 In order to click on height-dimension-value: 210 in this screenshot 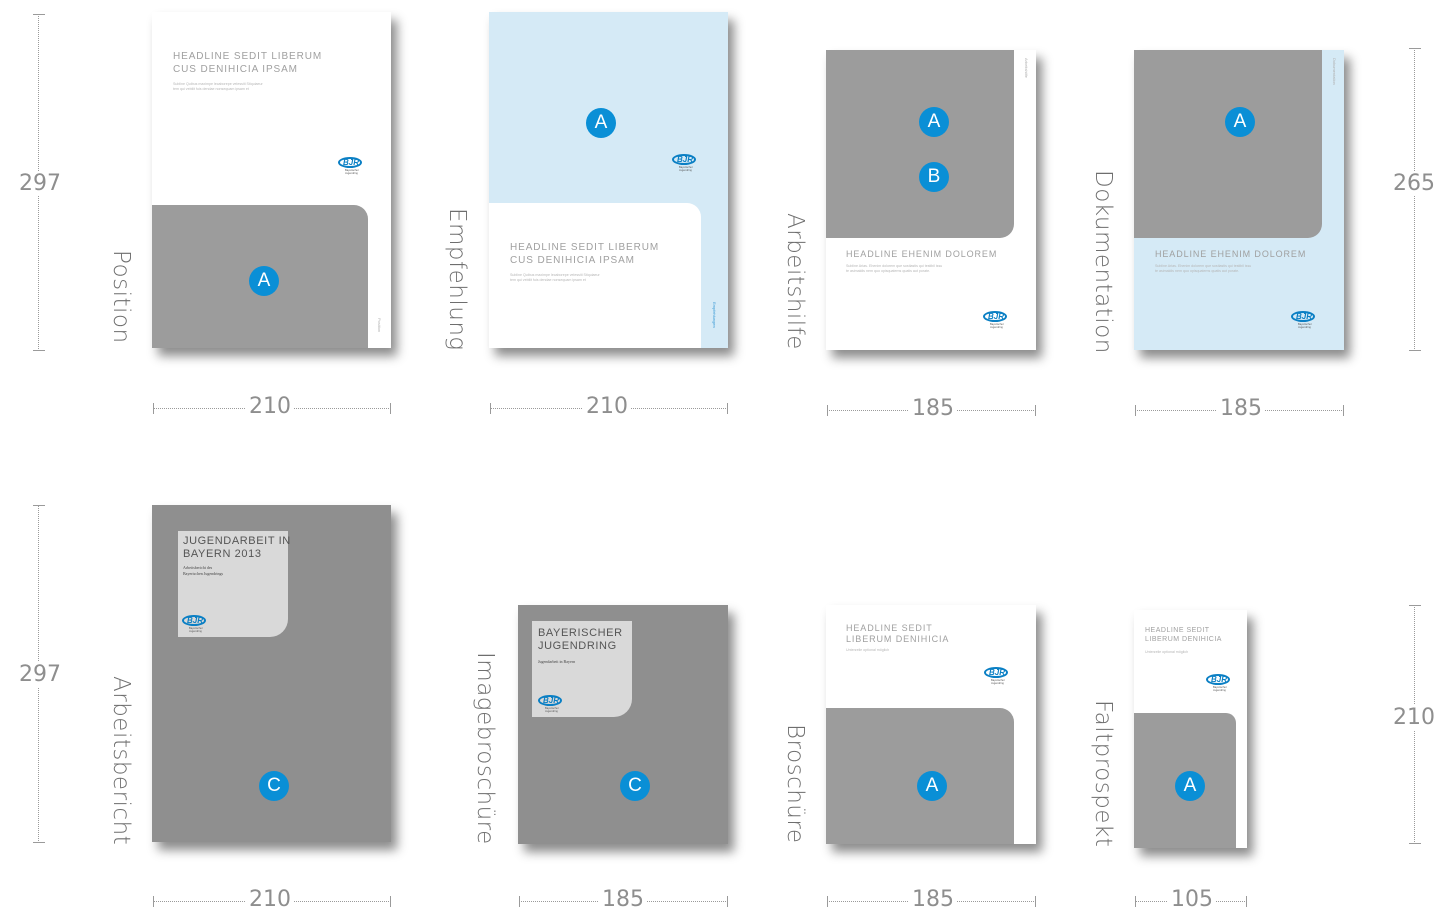, I will do `click(1414, 717)`.